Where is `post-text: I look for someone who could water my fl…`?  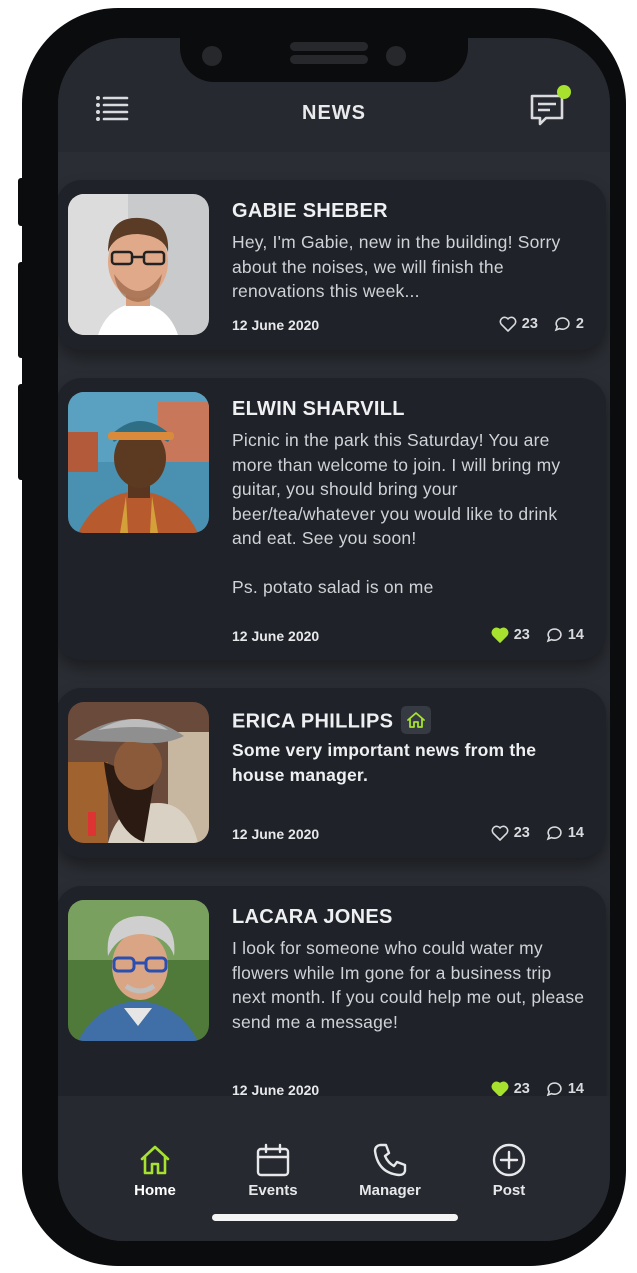 post-text: I look for someone who could water my fl… is located at coordinates (408, 985).